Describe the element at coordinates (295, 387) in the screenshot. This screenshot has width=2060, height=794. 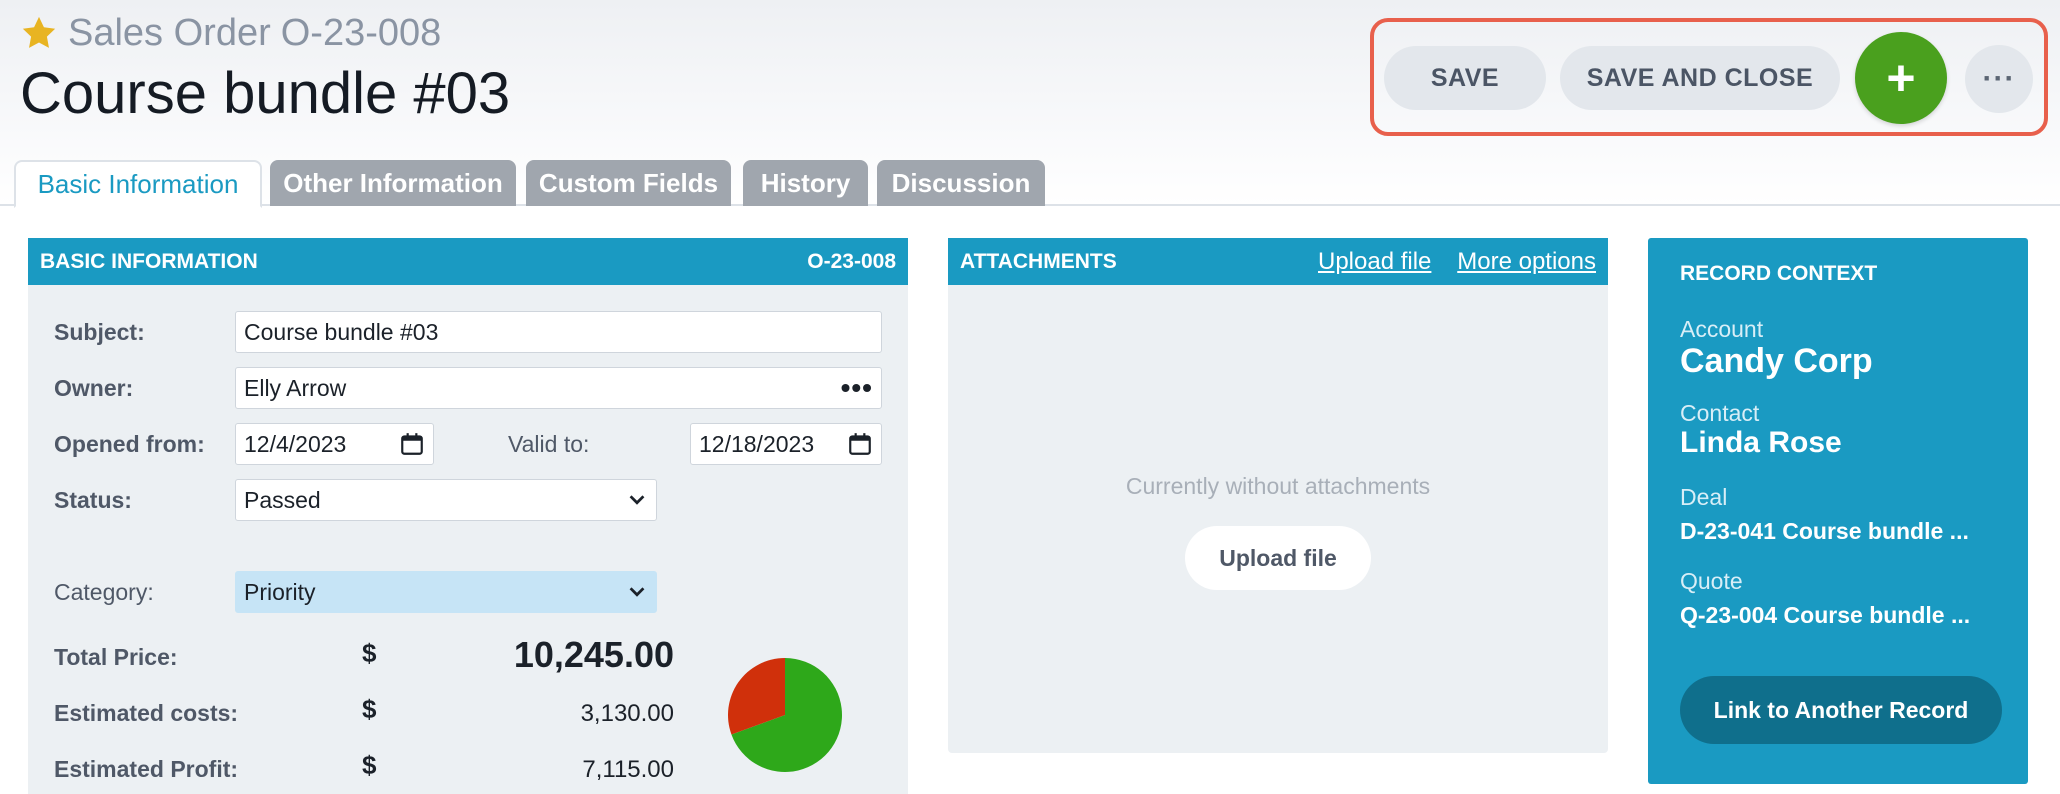
I see `owner-value: Elly Arrow` at that location.